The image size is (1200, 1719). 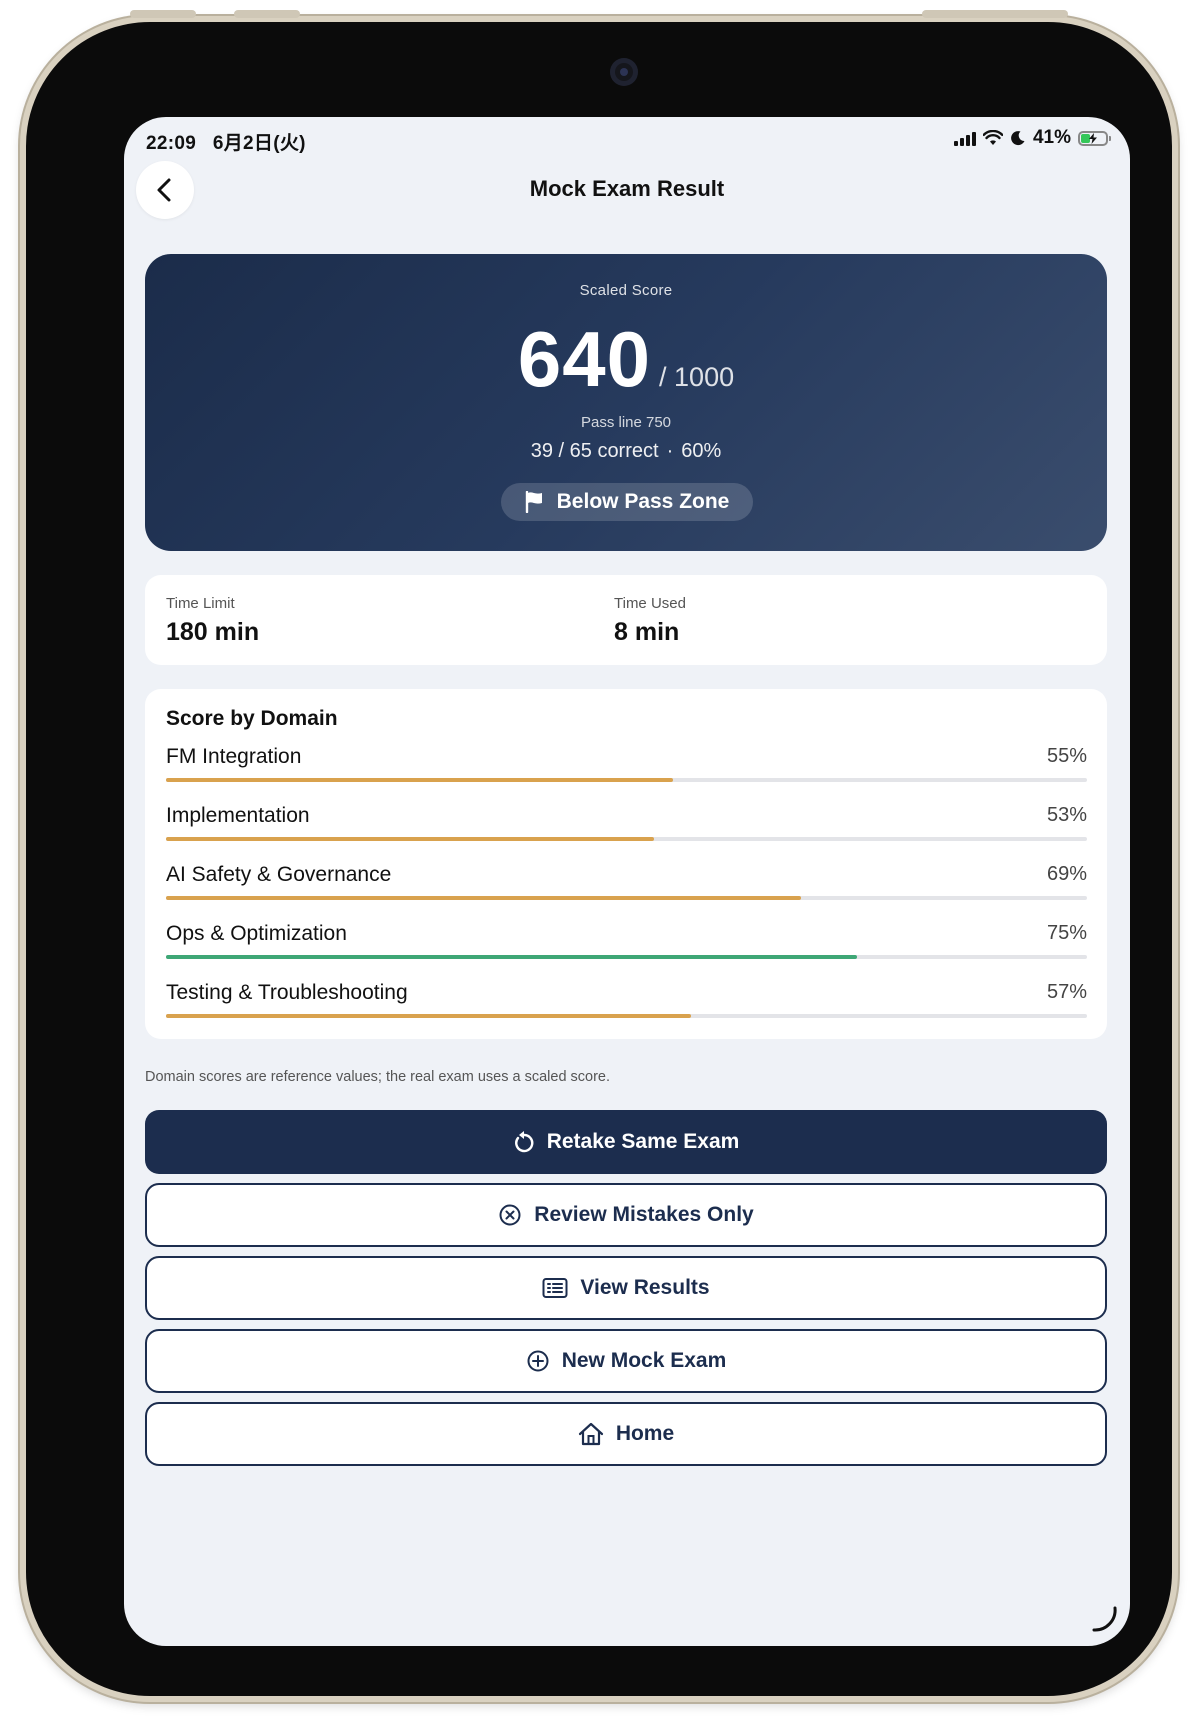 What do you see at coordinates (259, 143) in the screenshot?
I see `status-date-text: 6月2日(火)` at bounding box center [259, 143].